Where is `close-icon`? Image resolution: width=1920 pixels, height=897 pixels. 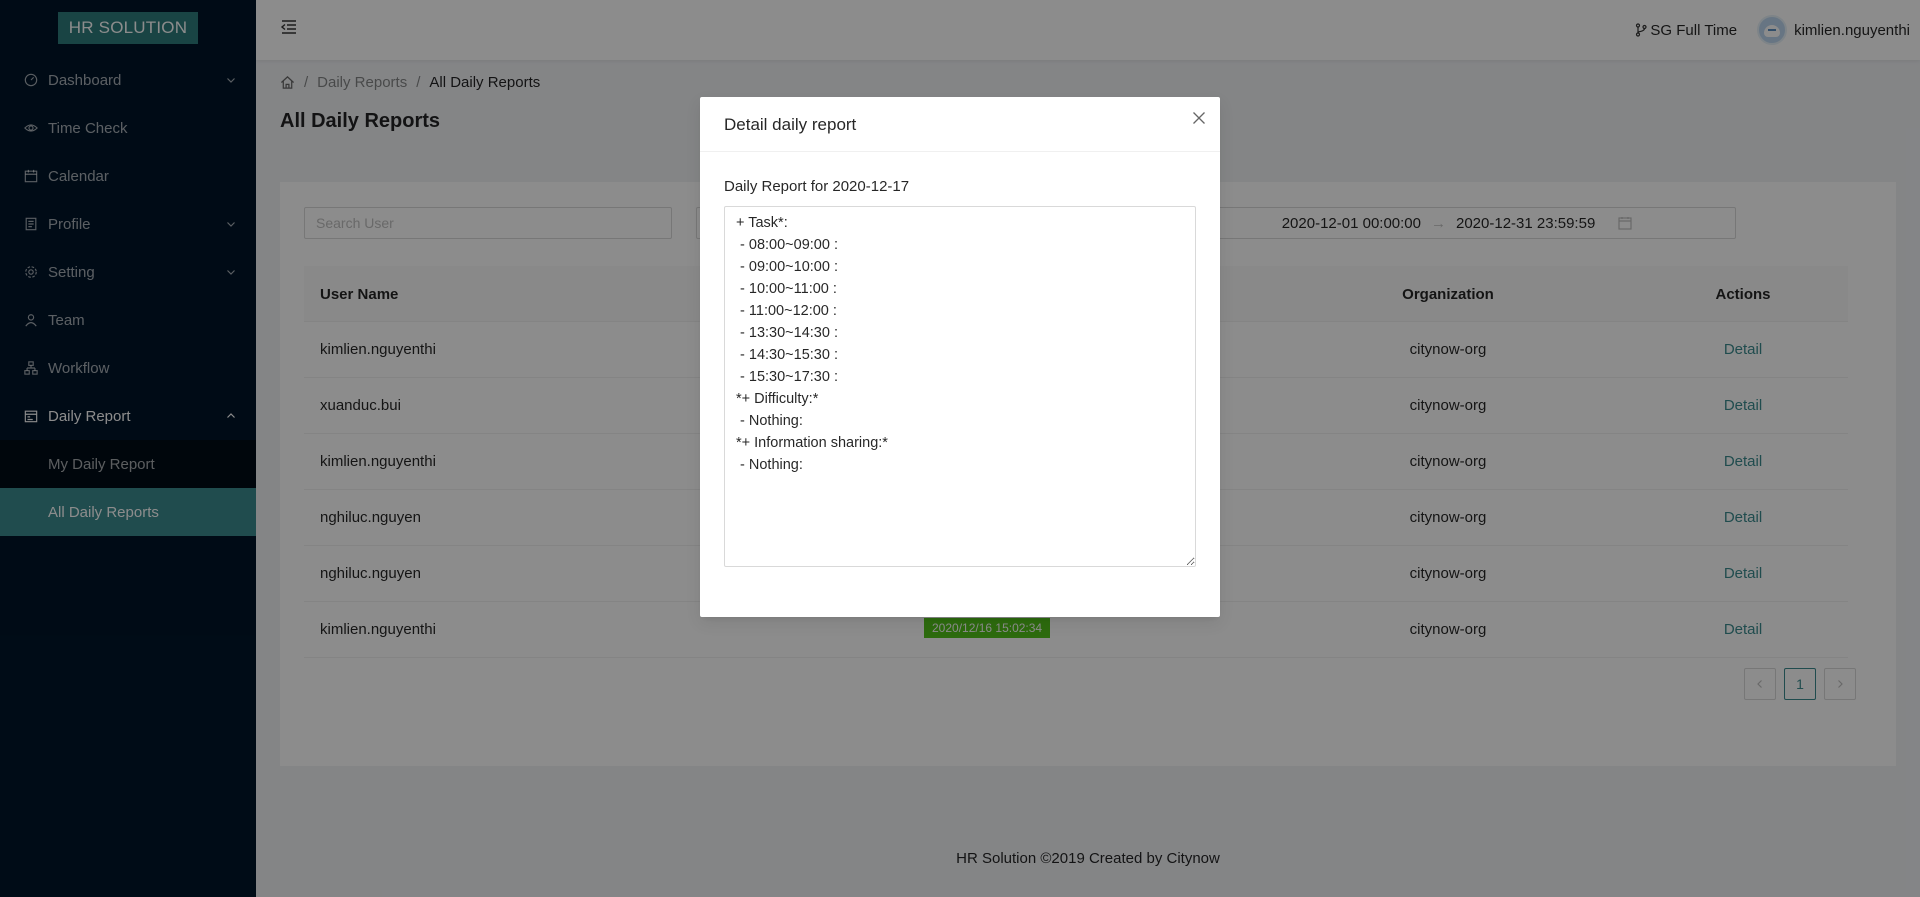
close-icon is located at coordinates (1199, 118).